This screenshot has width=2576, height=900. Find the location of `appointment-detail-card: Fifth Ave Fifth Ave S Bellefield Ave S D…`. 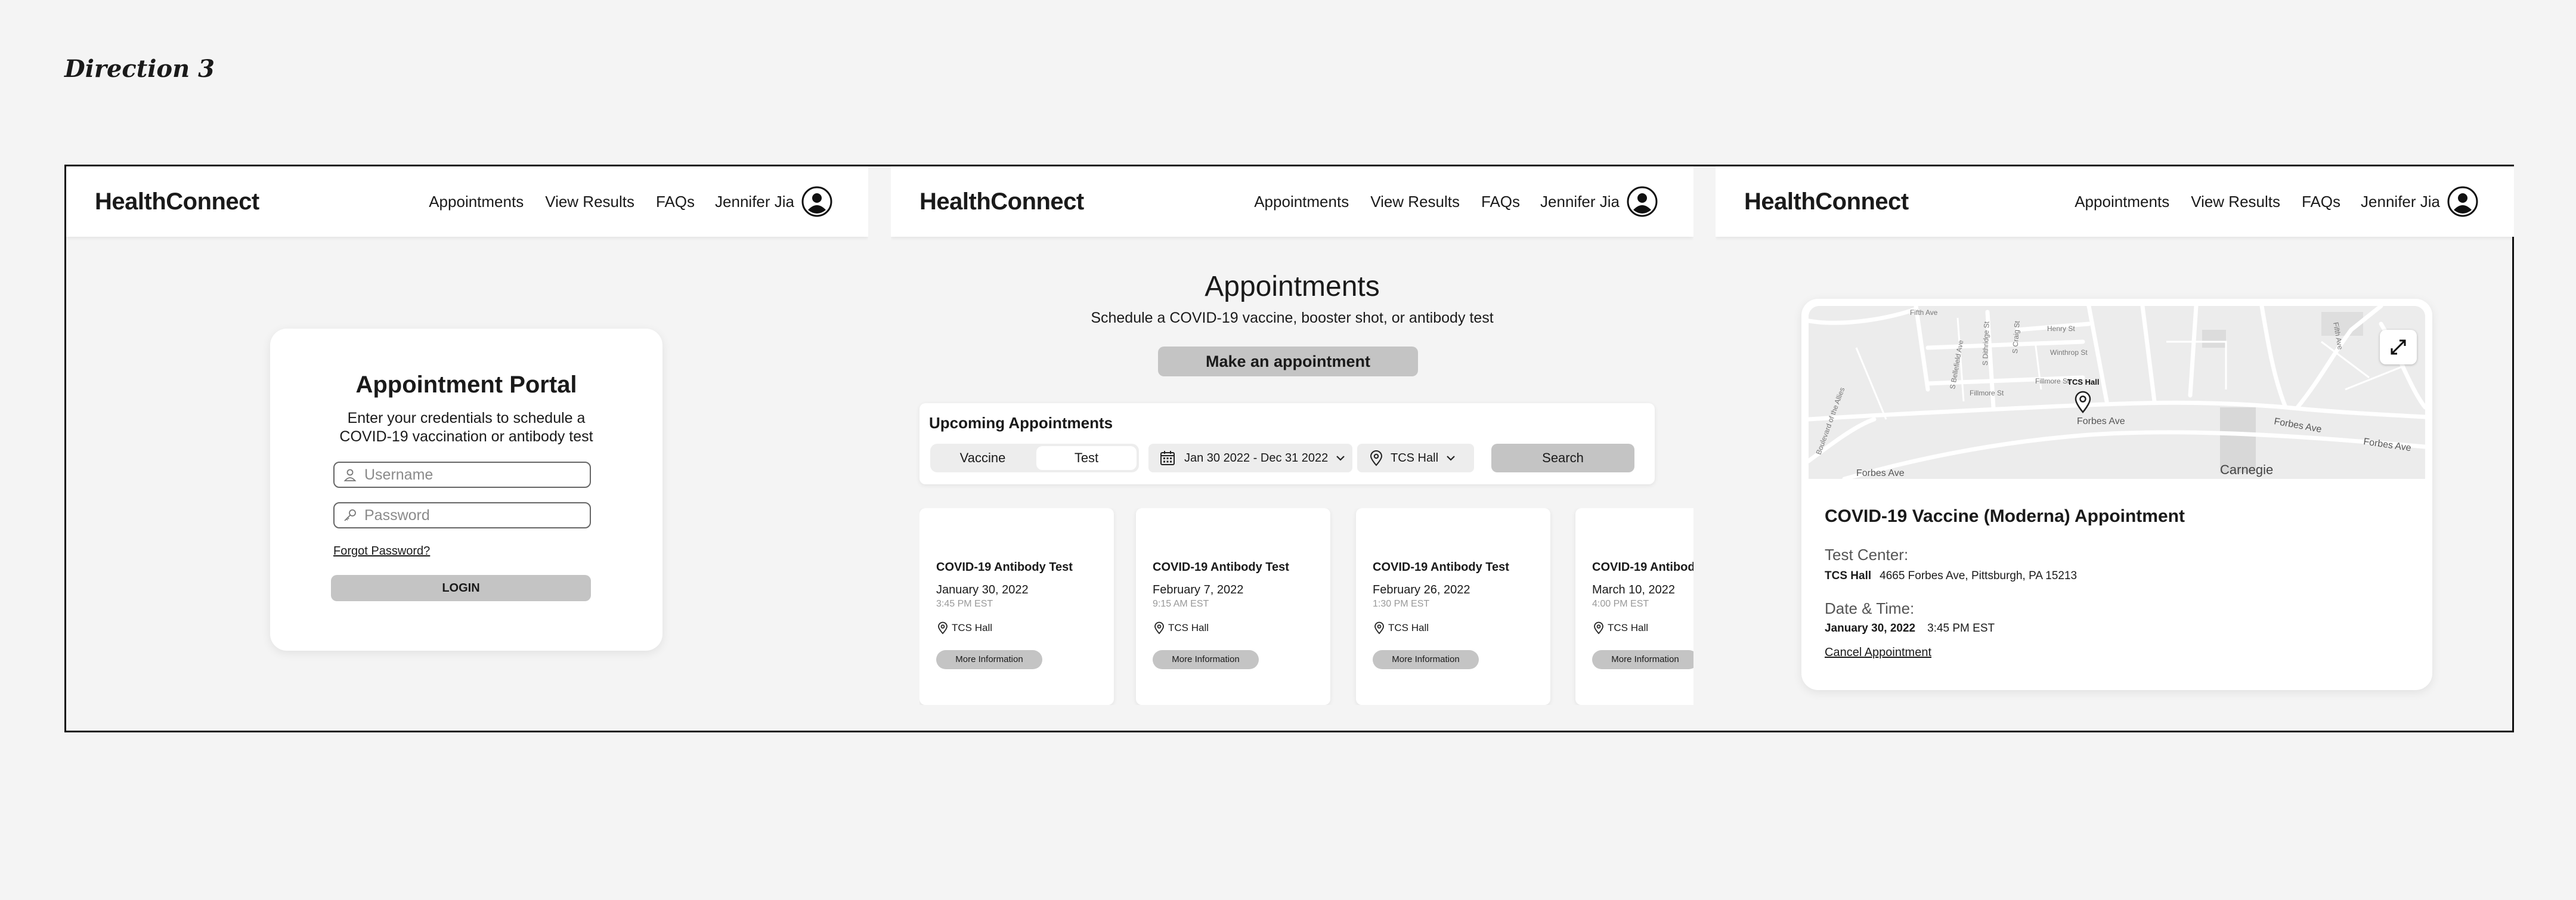

appointment-detail-card: Fifth Ave Fifth Ave S Bellefield Ave S D… is located at coordinates (2116, 494).